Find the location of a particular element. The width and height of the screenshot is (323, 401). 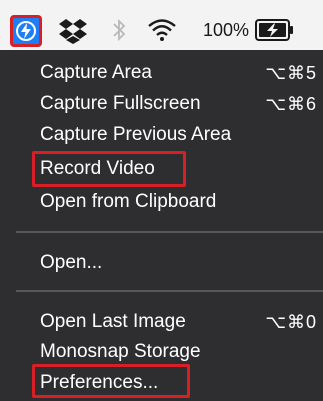

menu-item-capture-fullscreen: Capture Fullscreen ⌥⌘6 is located at coordinates (161, 104).